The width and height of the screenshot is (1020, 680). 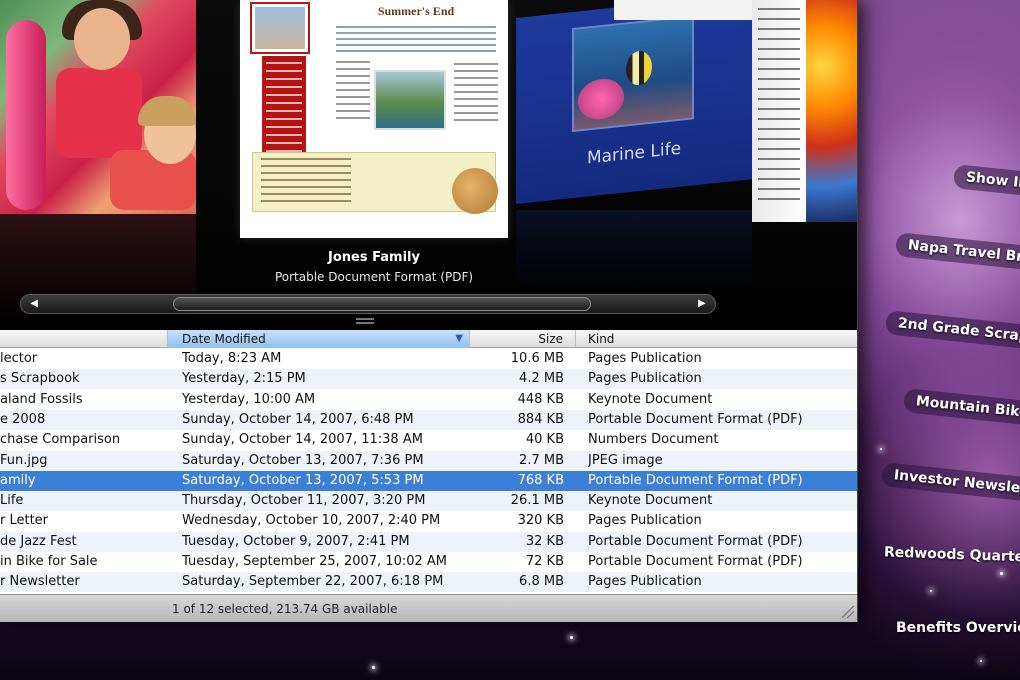 What do you see at coordinates (716, 339) in the screenshot?
I see `column-header-kind: Kind` at bounding box center [716, 339].